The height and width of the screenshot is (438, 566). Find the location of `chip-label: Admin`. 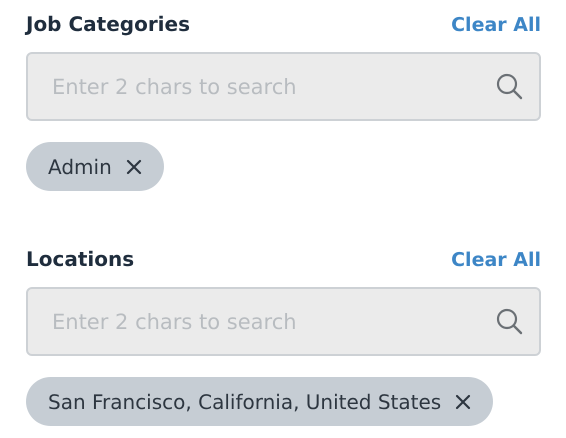

chip-label: Admin is located at coordinates (80, 166).